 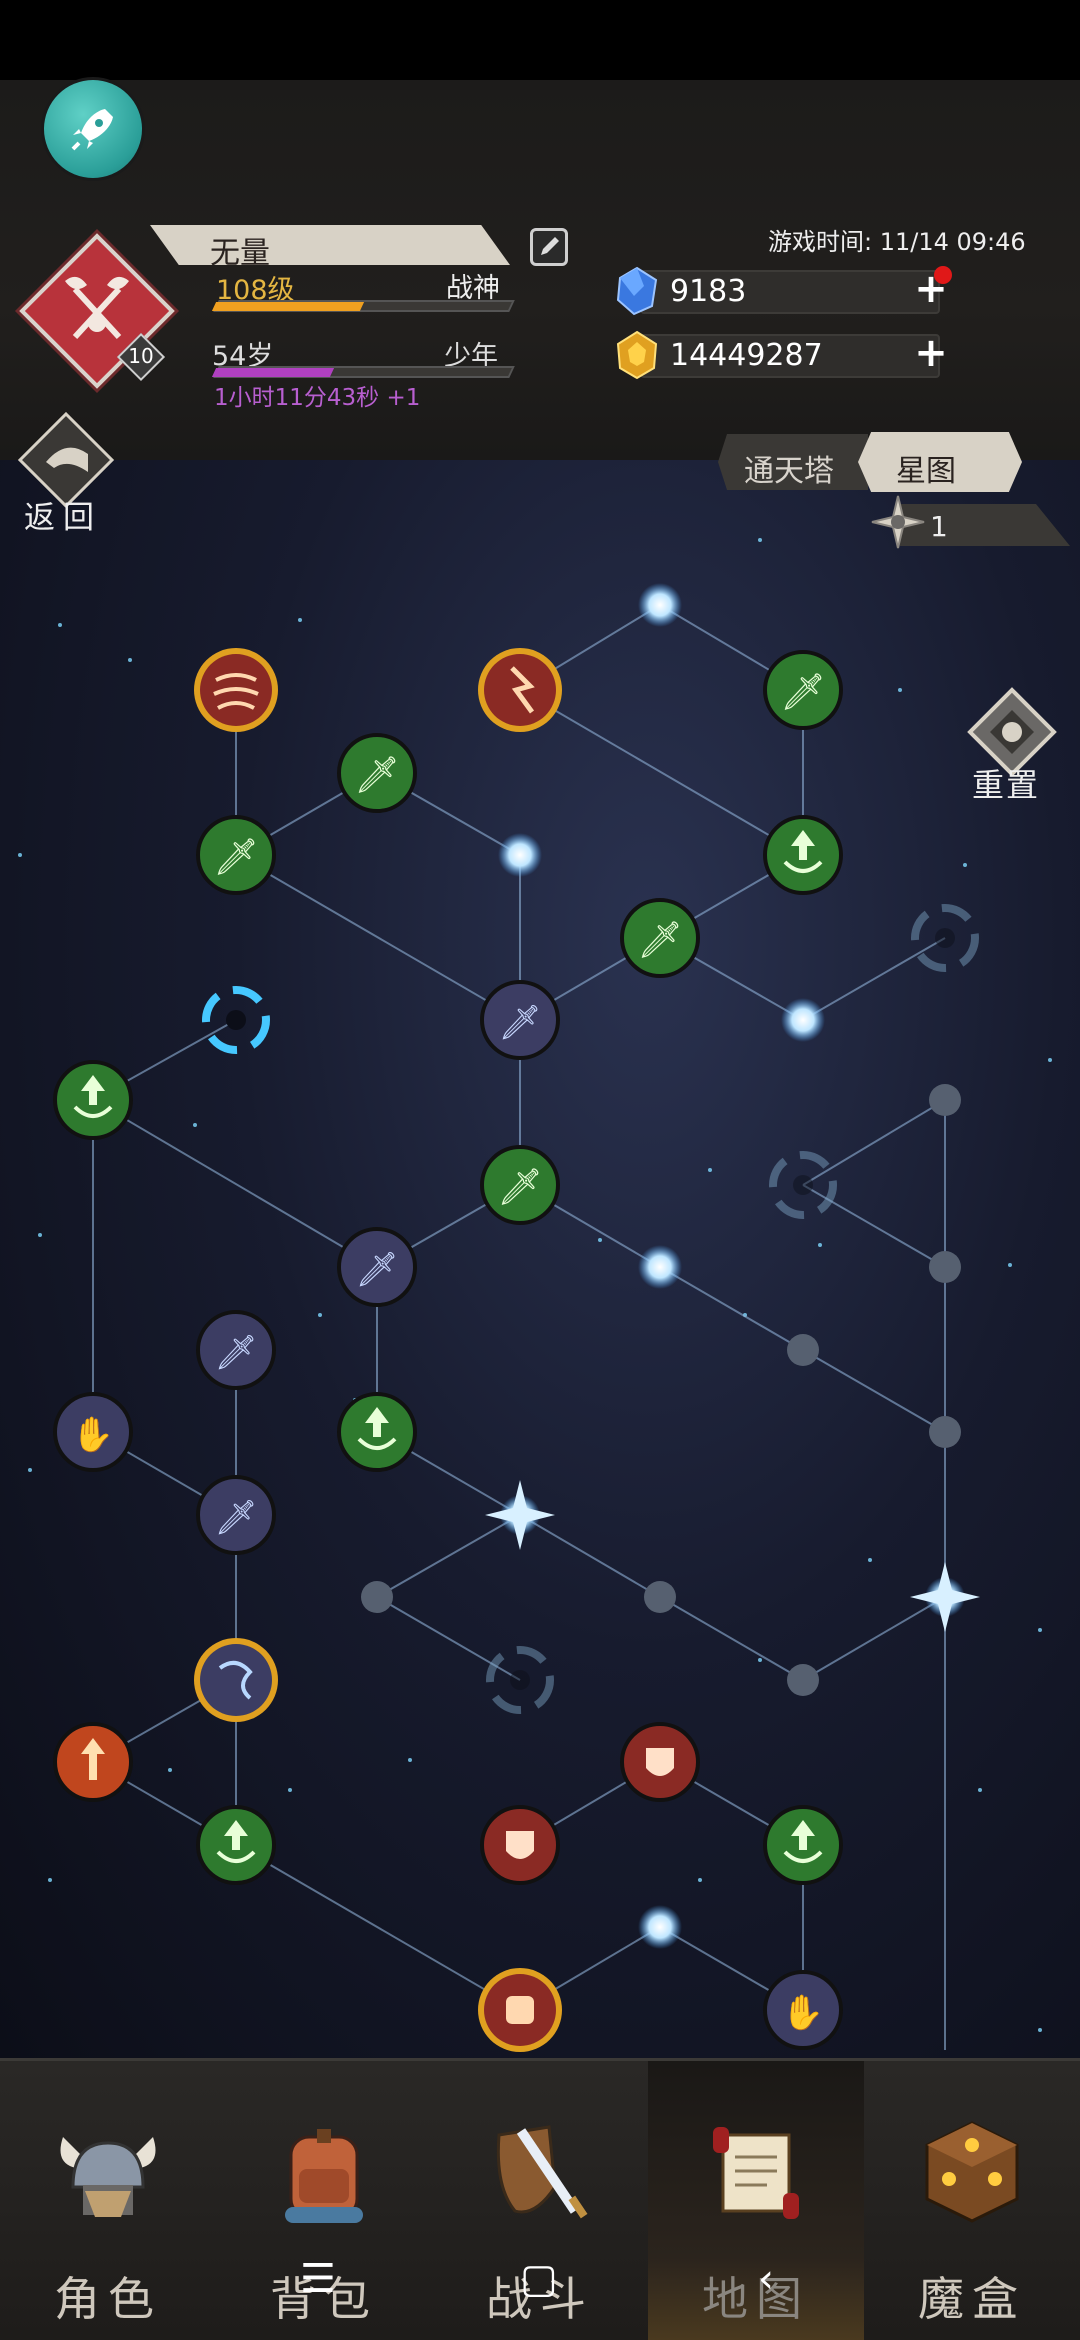 I want to click on compass-star-icon, so click(x=898, y=522).